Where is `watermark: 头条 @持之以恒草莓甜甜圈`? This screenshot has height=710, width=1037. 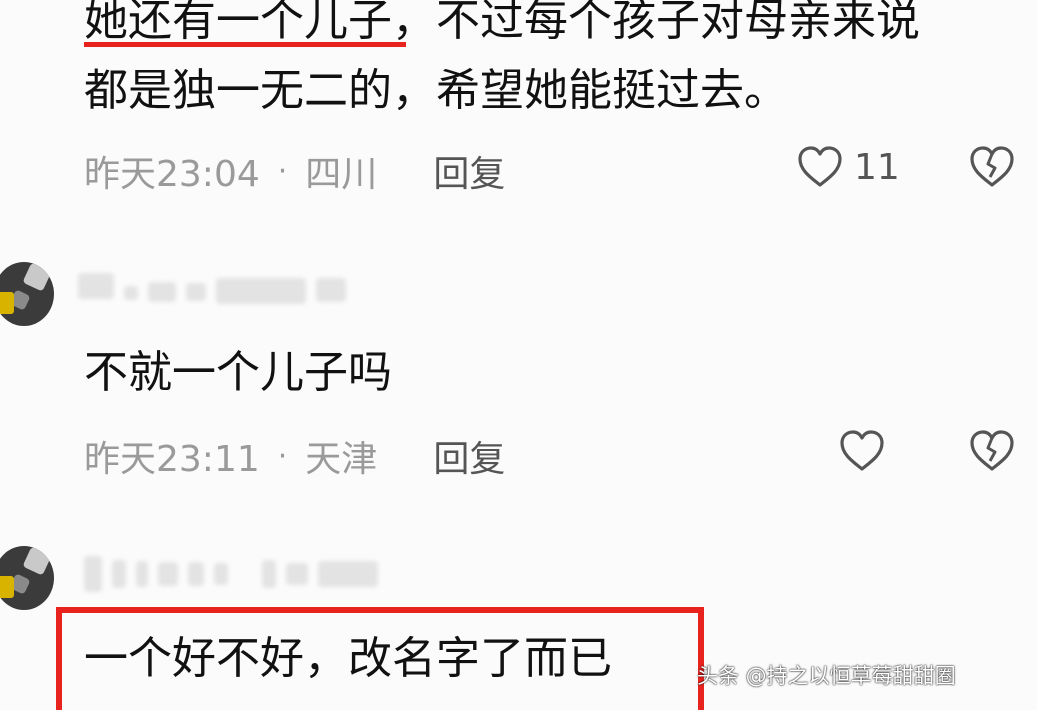
watermark: 头条 @持之以恒草莓甜甜圈 is located at coordinates (826, 676).